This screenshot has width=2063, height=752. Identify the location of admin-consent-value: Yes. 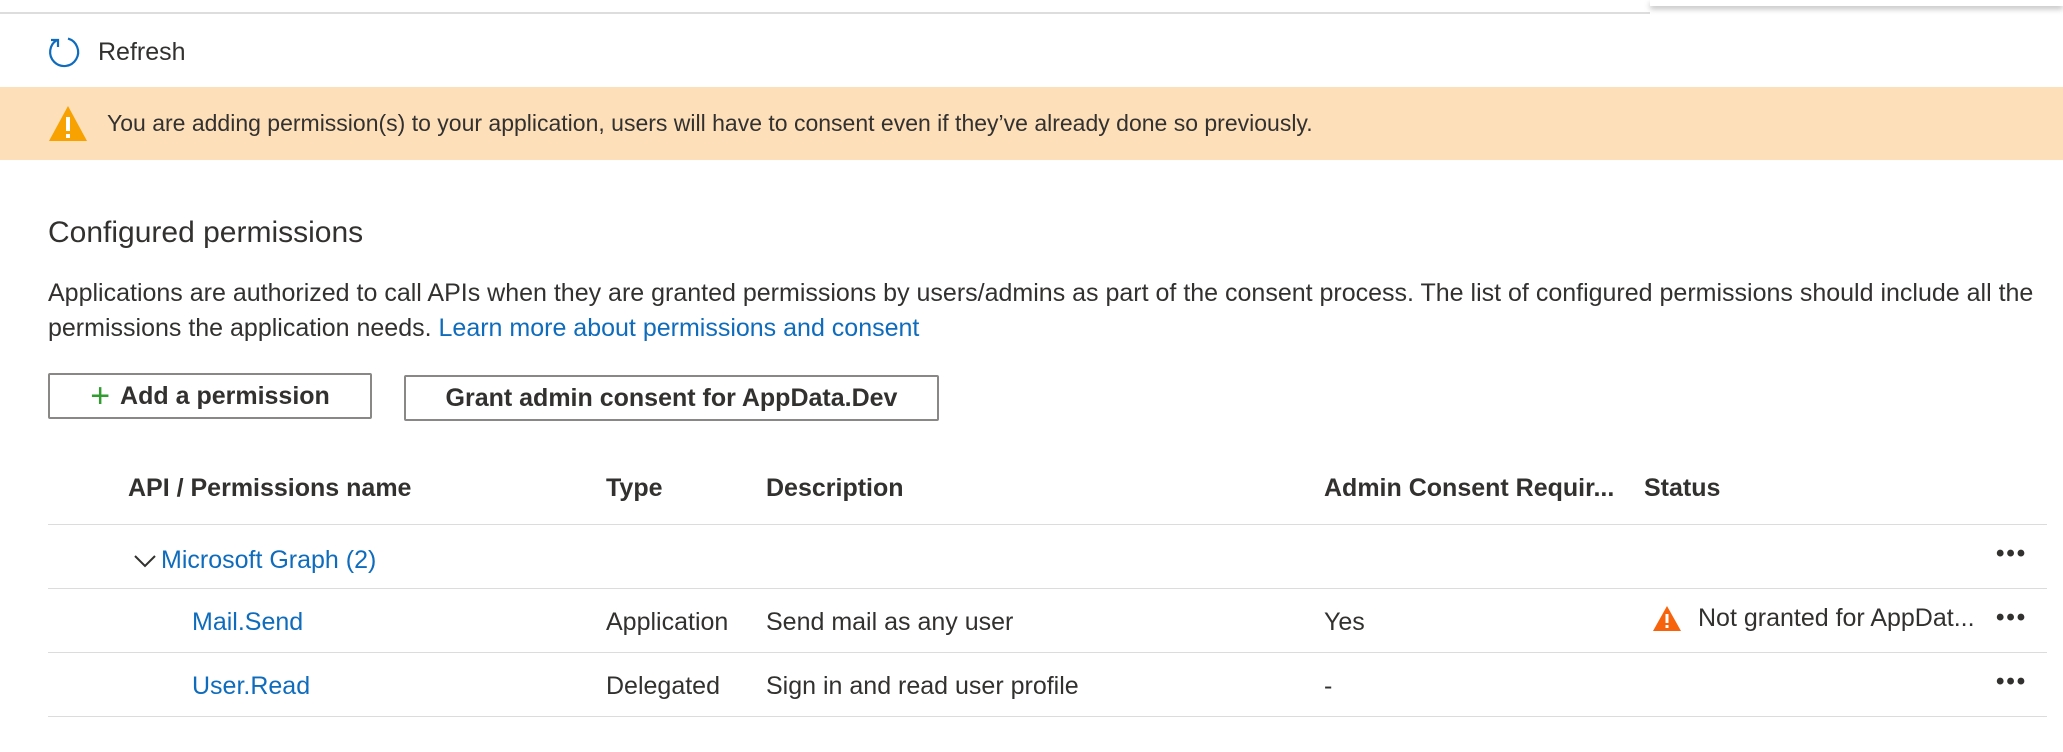
(1344, 622).